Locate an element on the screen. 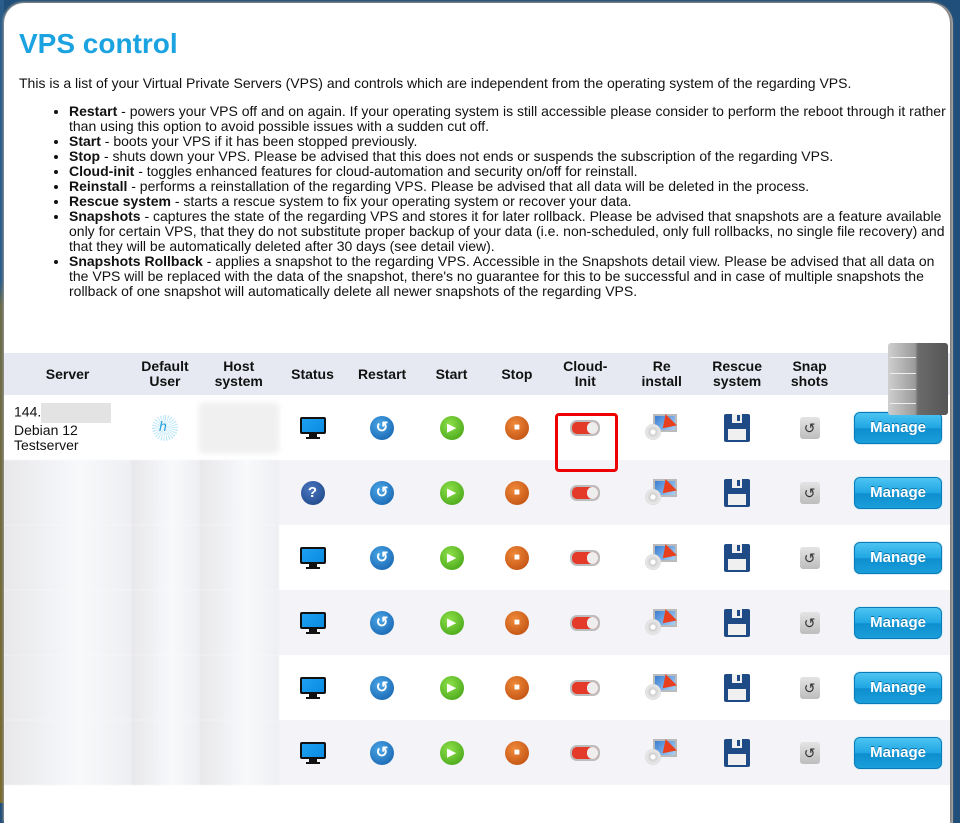 The width and height of the screenshot is (960, 823). start-cell: ▶ is located at coordinates (451, 622).